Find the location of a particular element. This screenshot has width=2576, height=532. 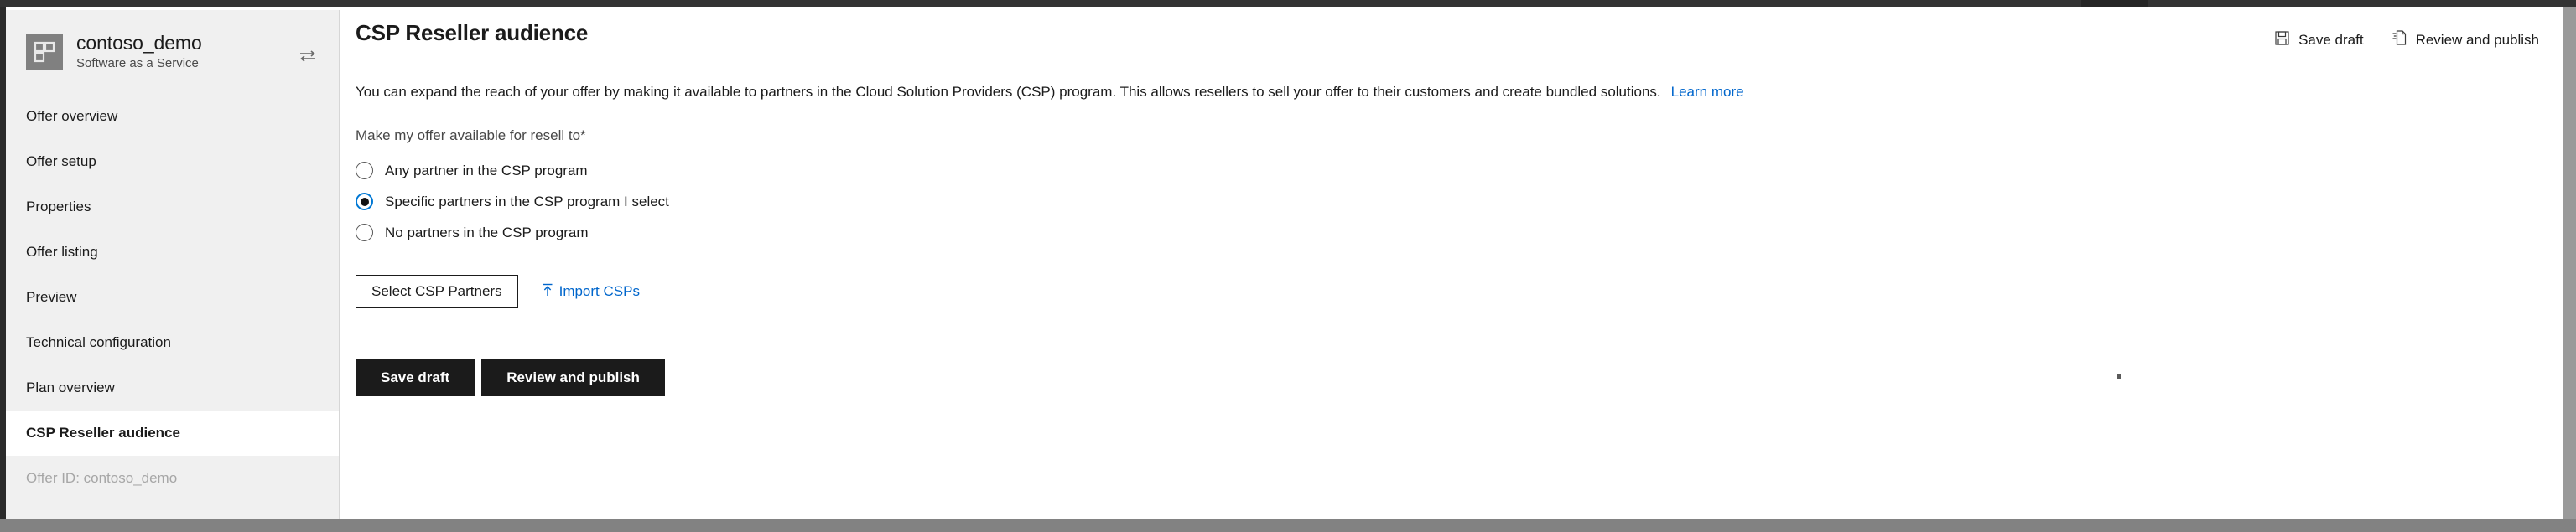

sidebar-item-offer-setup: Offer setup is located at coordinates (172, 161).